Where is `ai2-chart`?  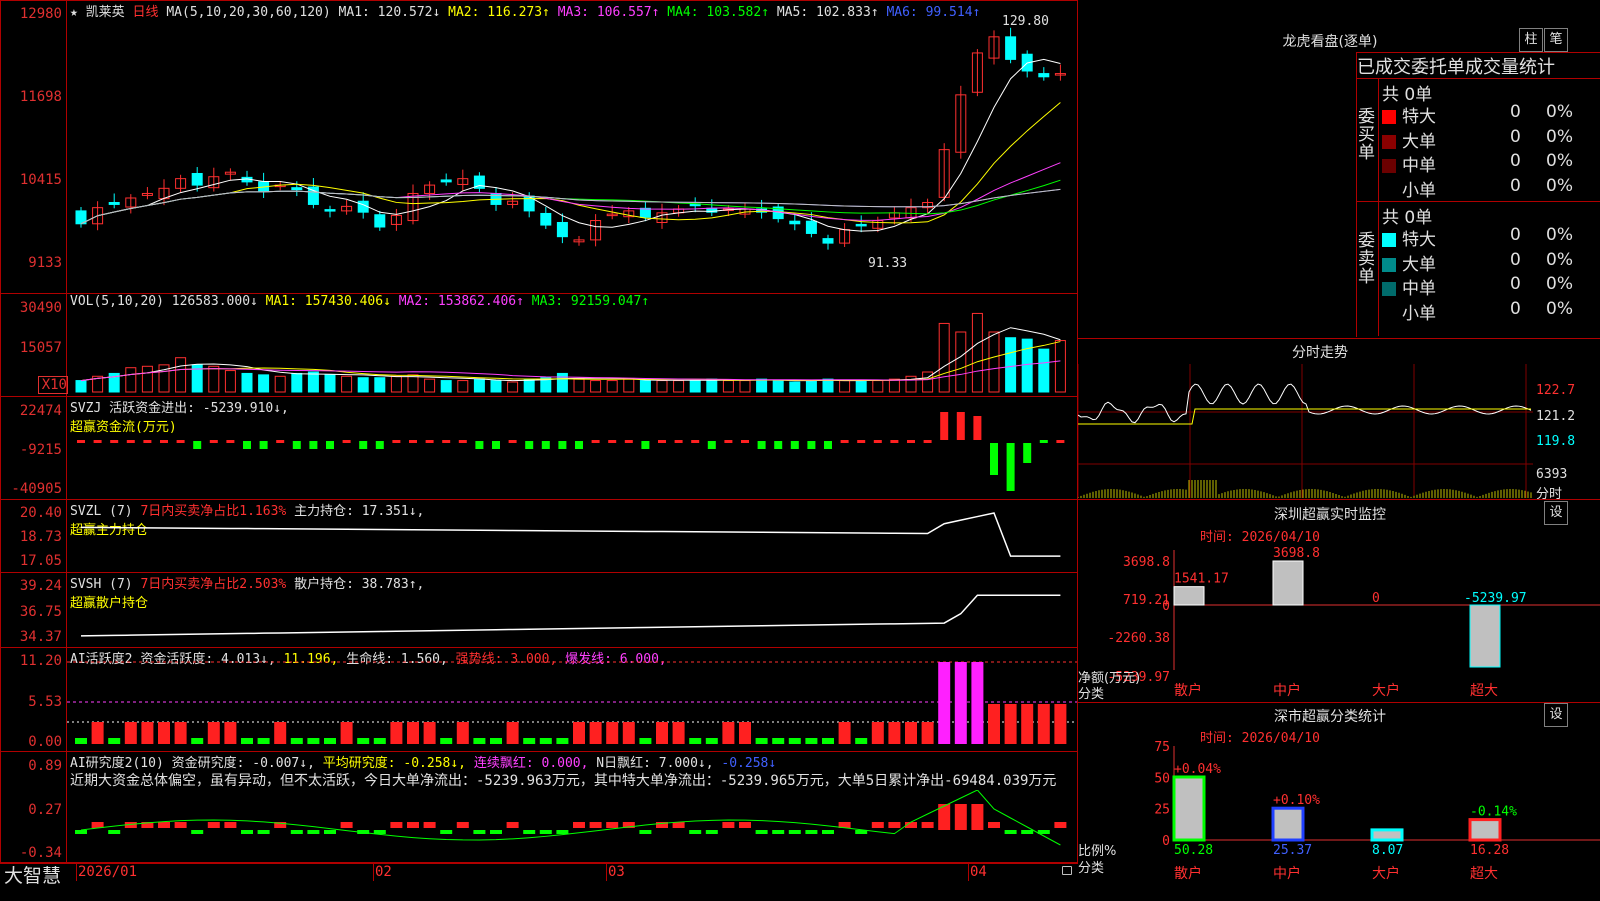
ai2-chart is located at coordinates (572, 826).